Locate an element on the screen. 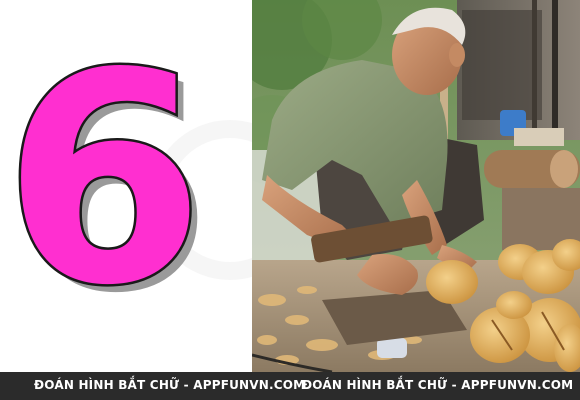  caption-right: ĐOÁN HÌNH BẮT CHỮ - APPFUNVN.COM is located at coordinates (438, 385).